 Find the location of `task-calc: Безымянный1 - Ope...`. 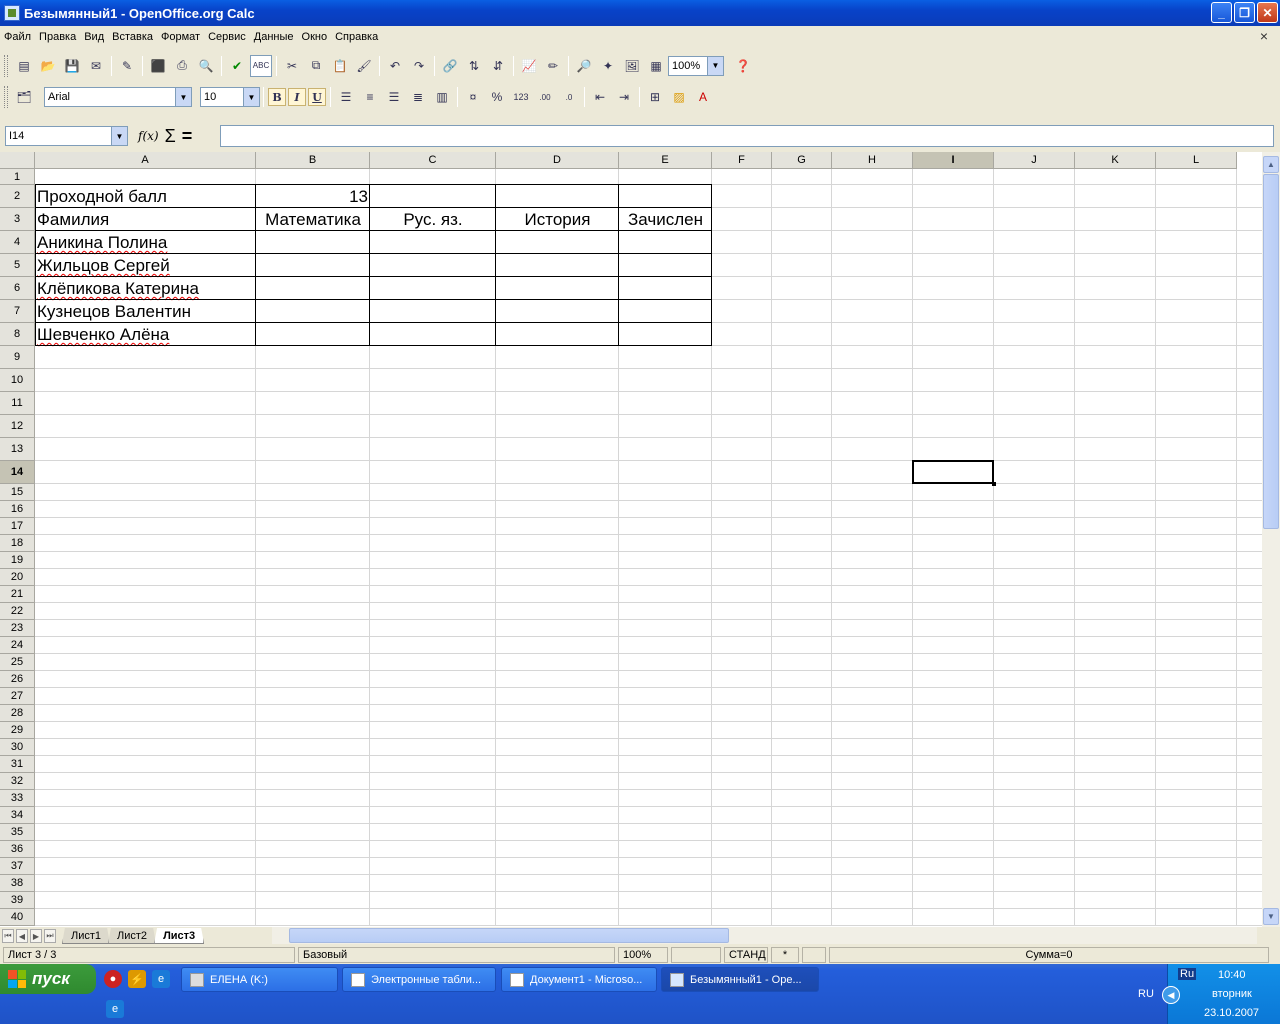

task-calc: Безымянный1 - Ope... is located at coordinates (740, 979).